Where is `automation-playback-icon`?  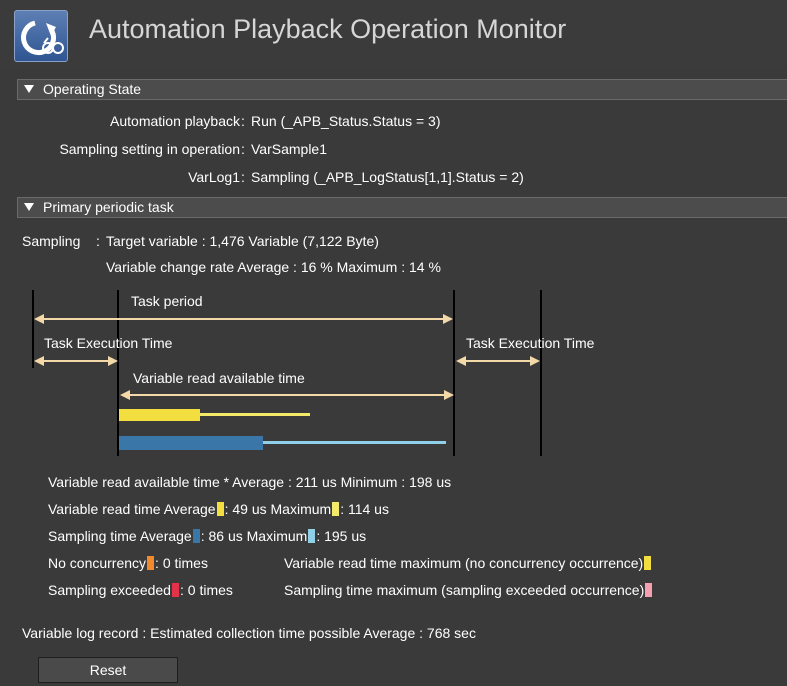 automation-playback-icon is located at coordinates (41, 36).